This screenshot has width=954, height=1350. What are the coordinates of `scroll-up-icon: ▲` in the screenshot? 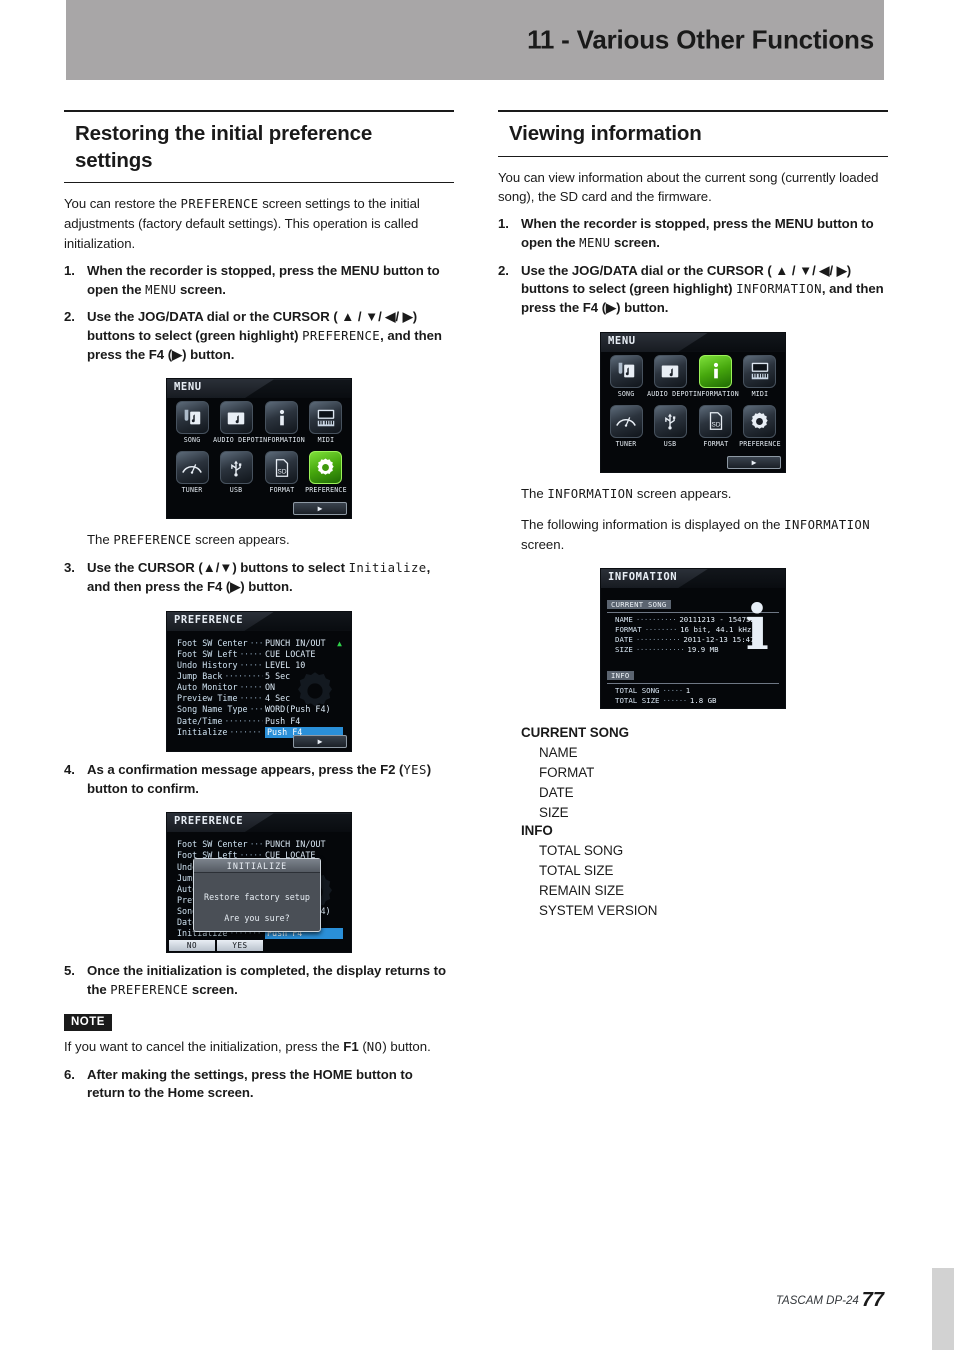 It's located at (339, 643).